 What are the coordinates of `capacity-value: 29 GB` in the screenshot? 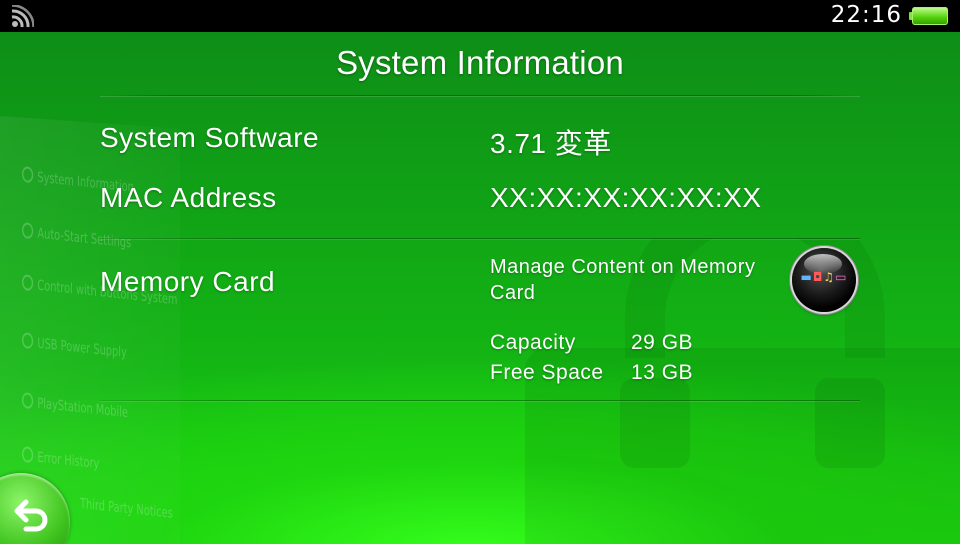 It's located at (662, 342).